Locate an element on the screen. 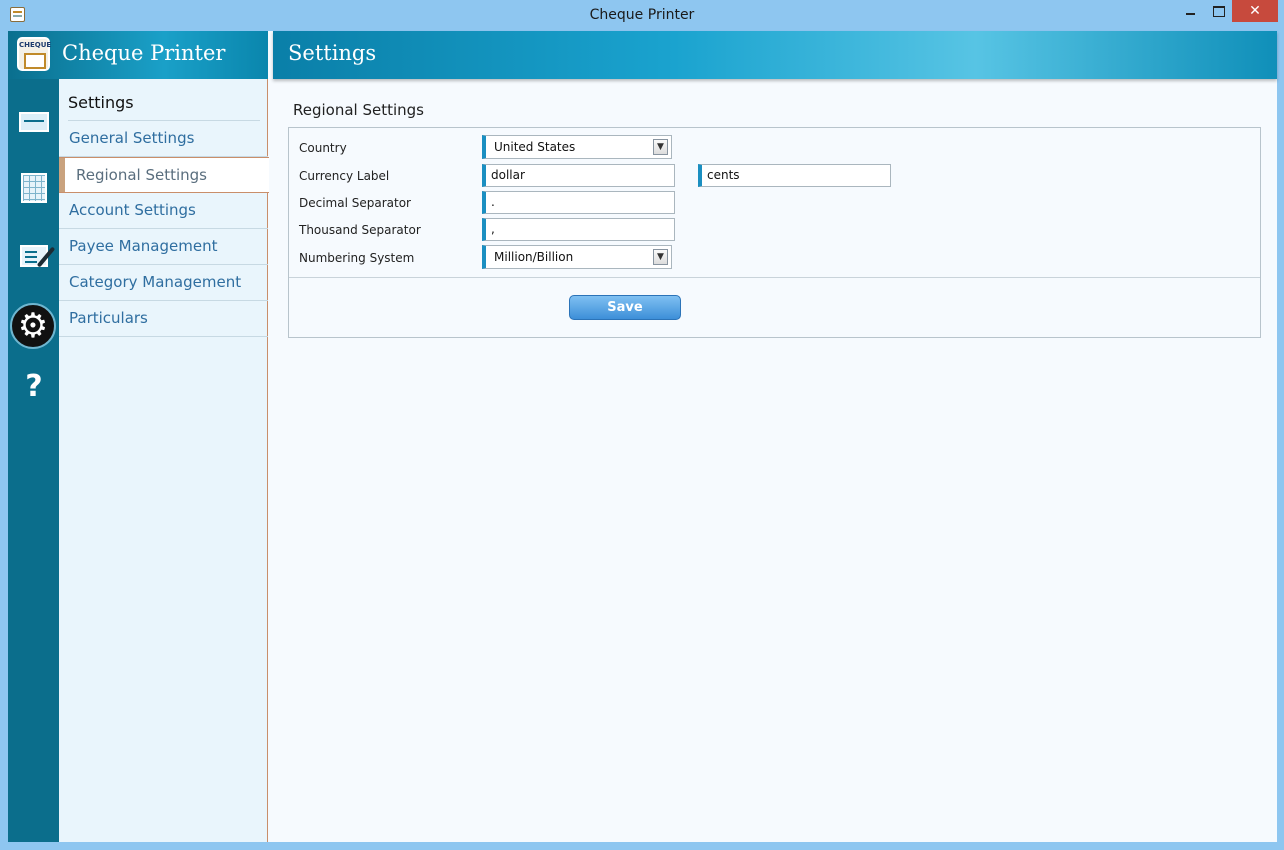  brand-header: CHEQUE Cheque Printer is located at coordinates (138, 55).